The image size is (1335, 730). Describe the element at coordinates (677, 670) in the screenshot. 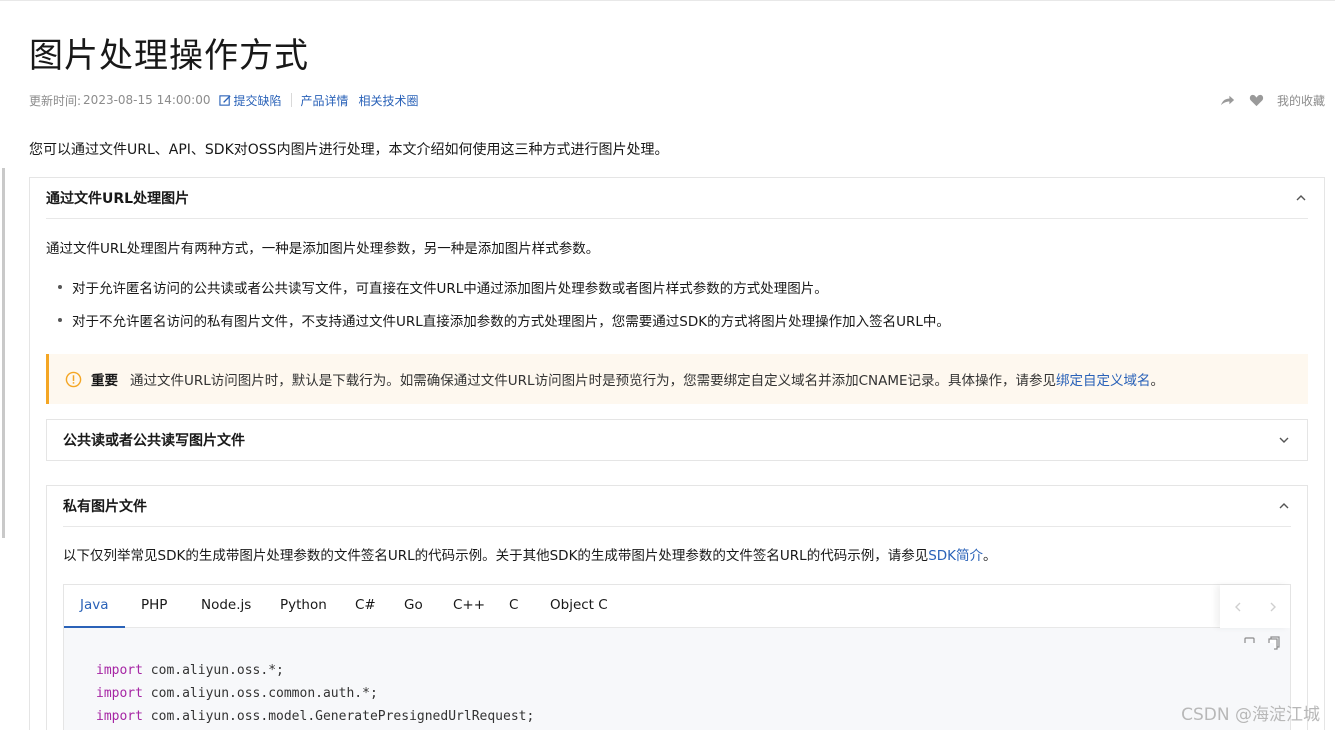

I see `code-line: import com.aliyun.oss.*;` at that location.